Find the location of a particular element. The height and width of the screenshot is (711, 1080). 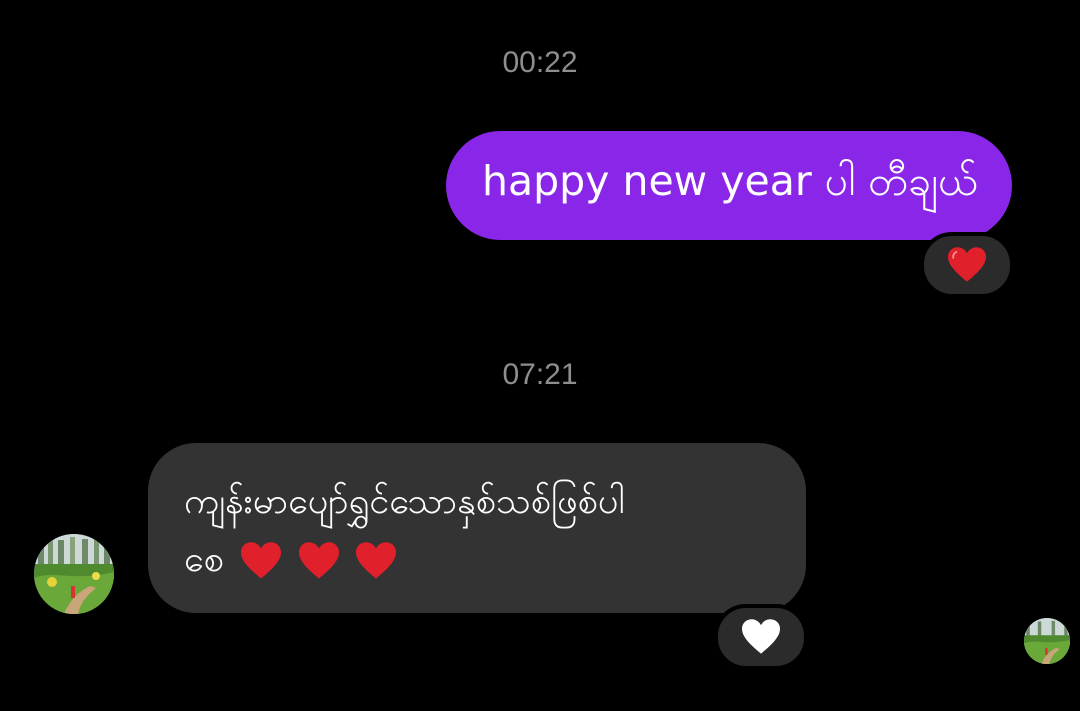

incoming-message-bubble: ကျန်းမာပျော်ရွှင်သောနှစ်သစ်ဖြစ်ပါ စေ is located at coordinates (477, 528).